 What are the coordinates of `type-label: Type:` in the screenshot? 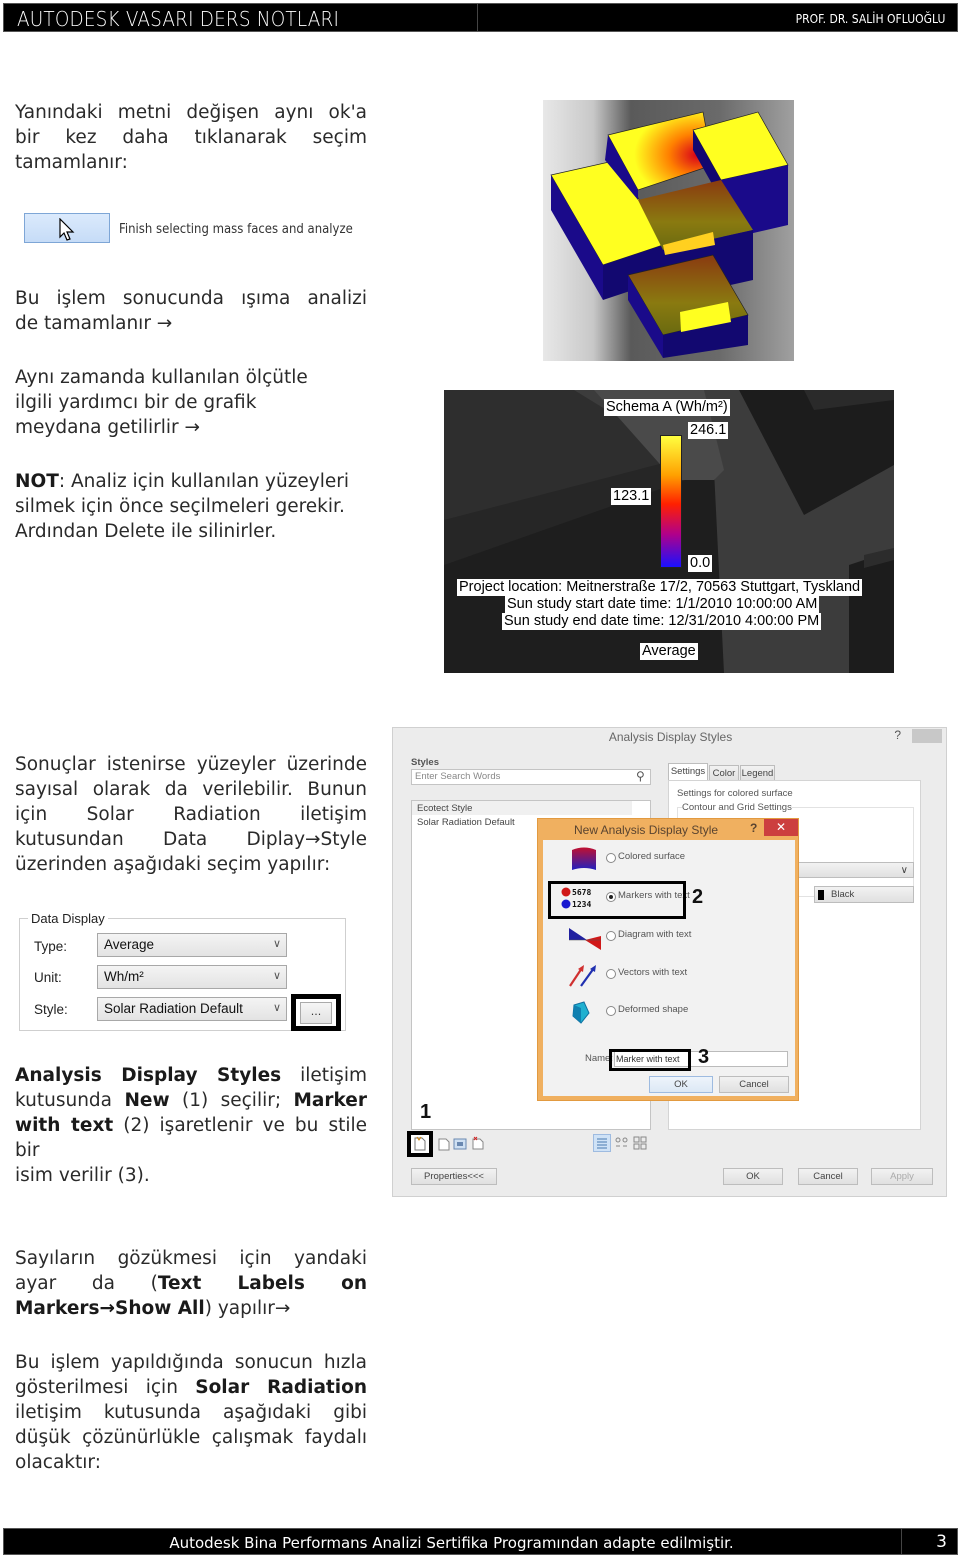 It's located at (51, 946).